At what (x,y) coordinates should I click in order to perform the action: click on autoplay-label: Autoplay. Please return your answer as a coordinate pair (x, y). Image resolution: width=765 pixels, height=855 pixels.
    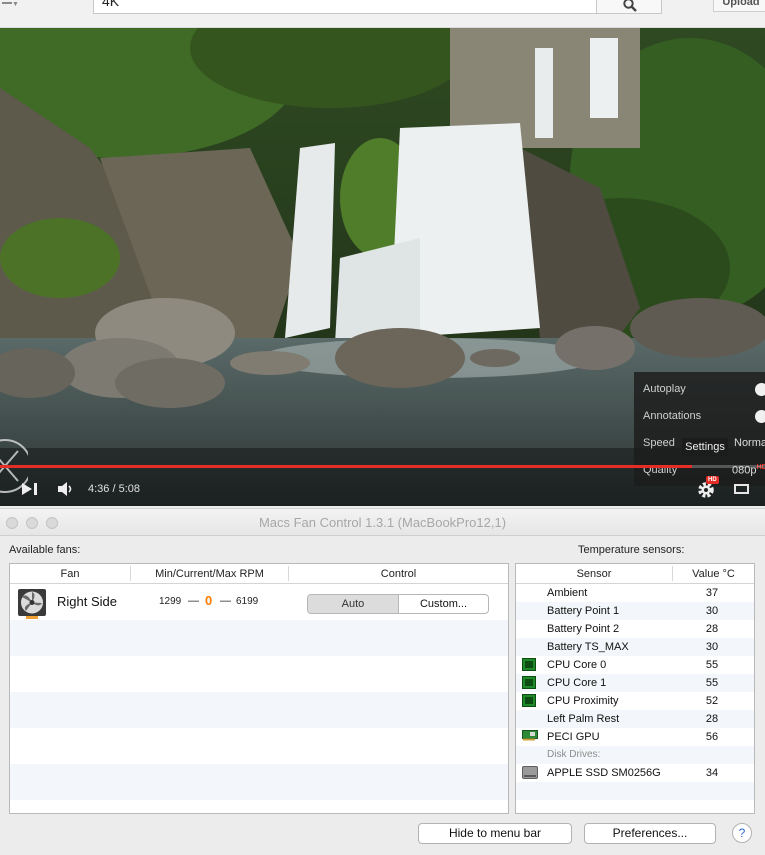
    Looking at the image, I should click on (664, 389).